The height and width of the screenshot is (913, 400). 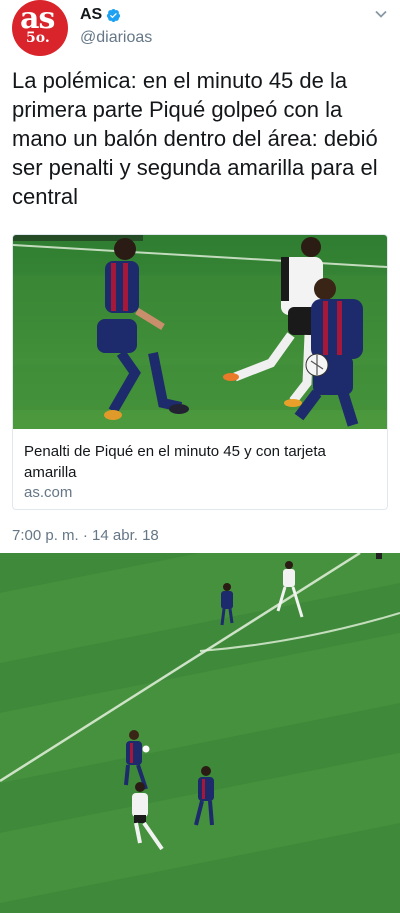 I want to click on tweet-header: as 5o. AS @diarioas, so click(x=200, y=31).